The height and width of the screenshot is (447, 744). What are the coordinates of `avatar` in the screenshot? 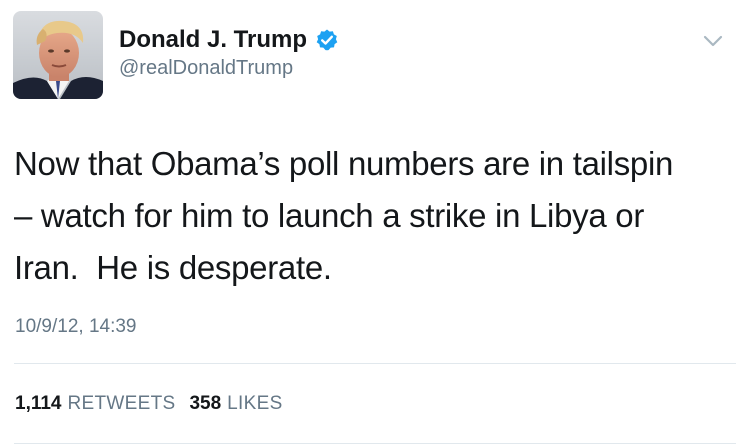 It's located at (58, 55).